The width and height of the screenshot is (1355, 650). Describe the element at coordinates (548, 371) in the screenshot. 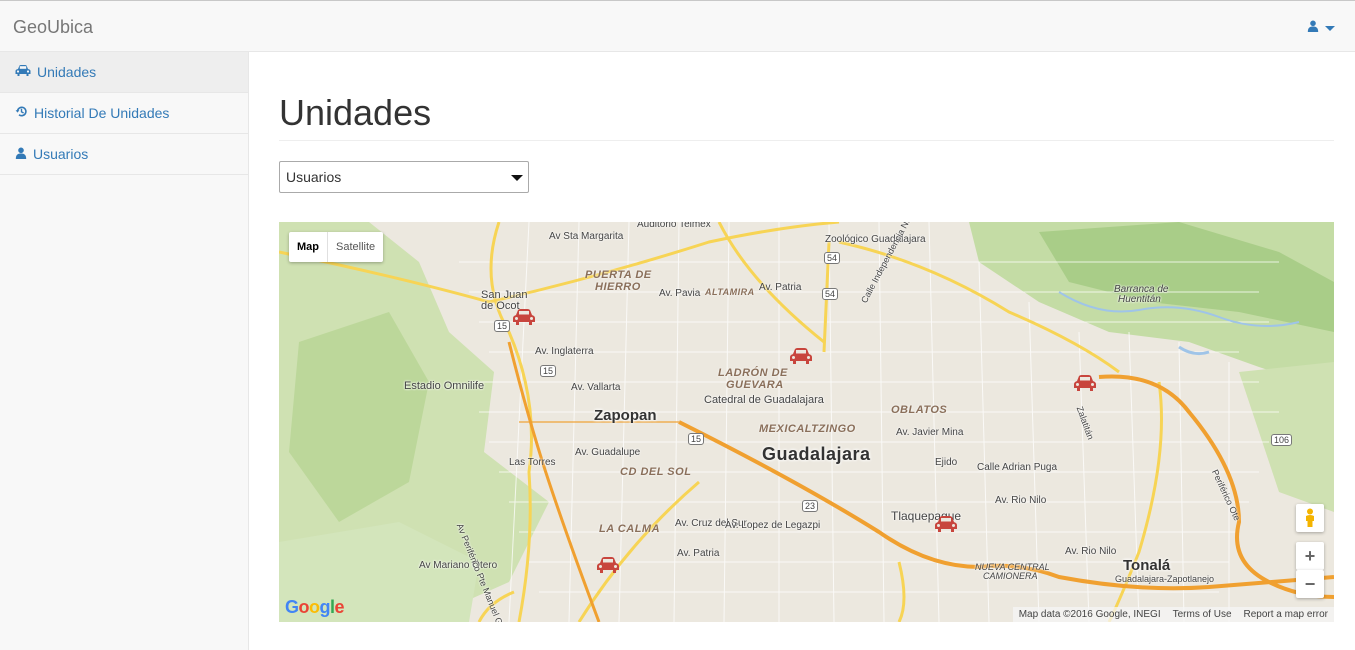

I see `shield-15: 15` at that location.